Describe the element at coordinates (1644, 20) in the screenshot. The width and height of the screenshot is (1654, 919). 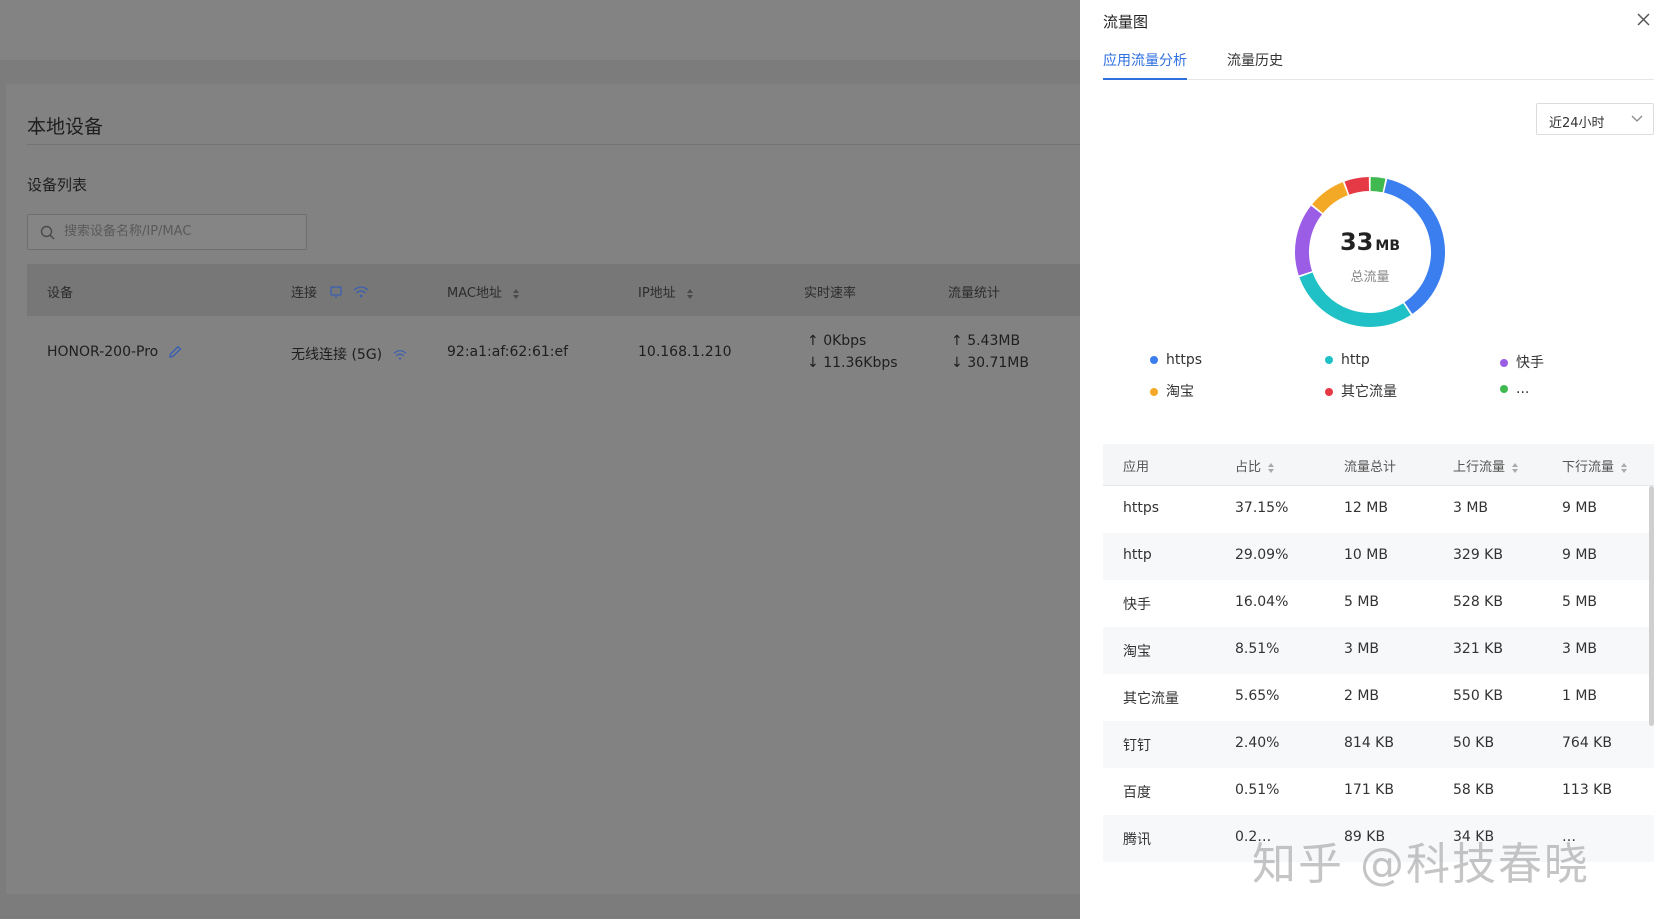
I see `close-icon` at that location.